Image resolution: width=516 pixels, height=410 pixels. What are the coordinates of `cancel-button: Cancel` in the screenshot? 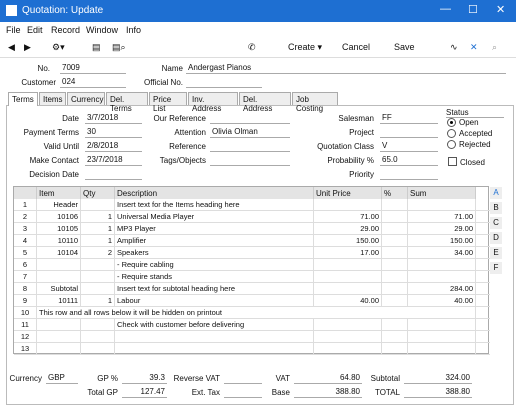 It's located at (356, 47).